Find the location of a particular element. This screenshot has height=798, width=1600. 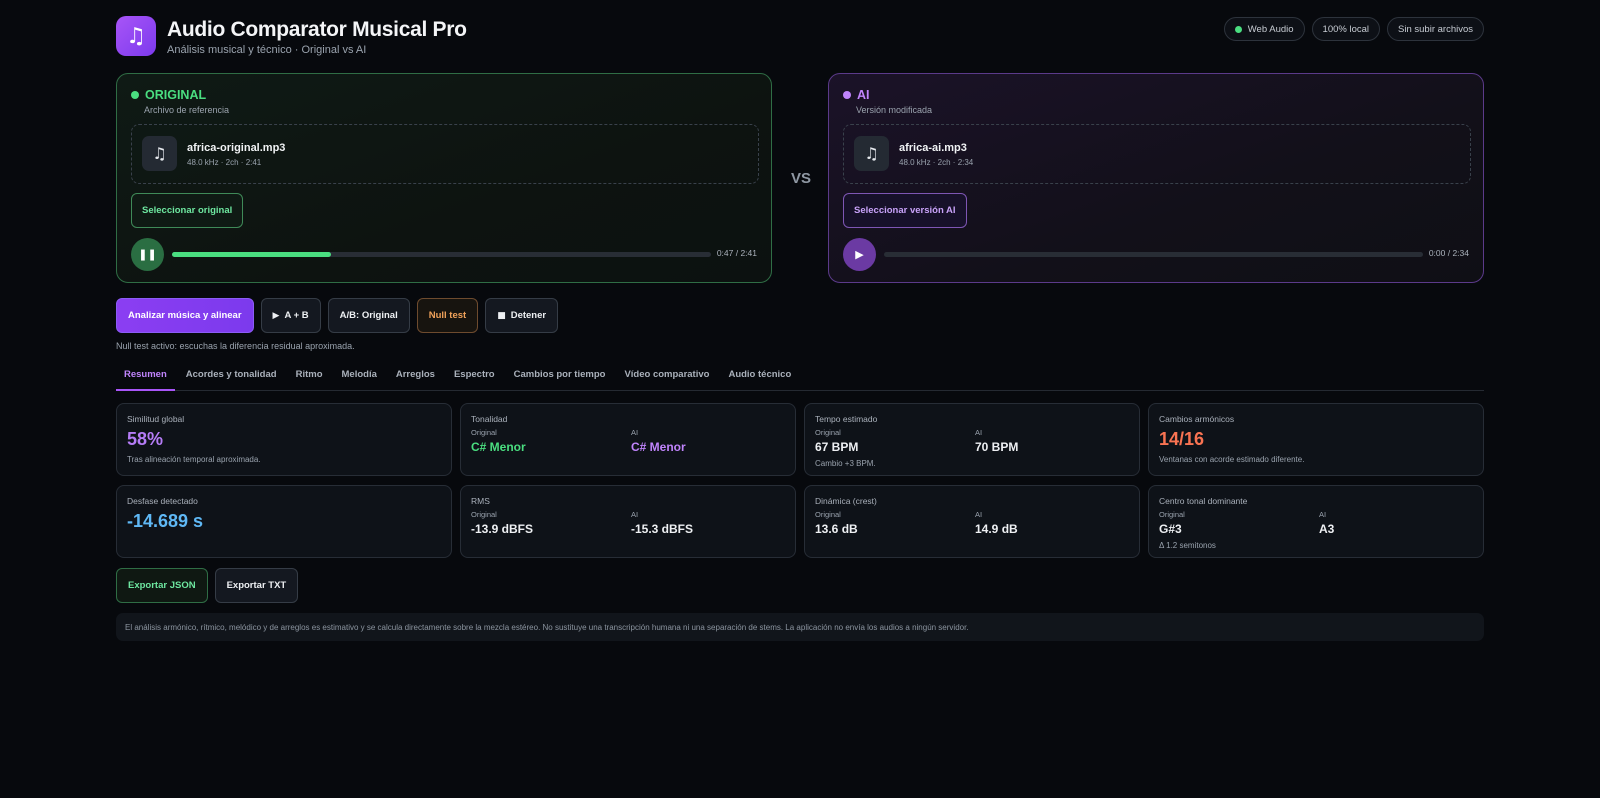

original-title: ORIGINAL is located at coordinates (176, 95).